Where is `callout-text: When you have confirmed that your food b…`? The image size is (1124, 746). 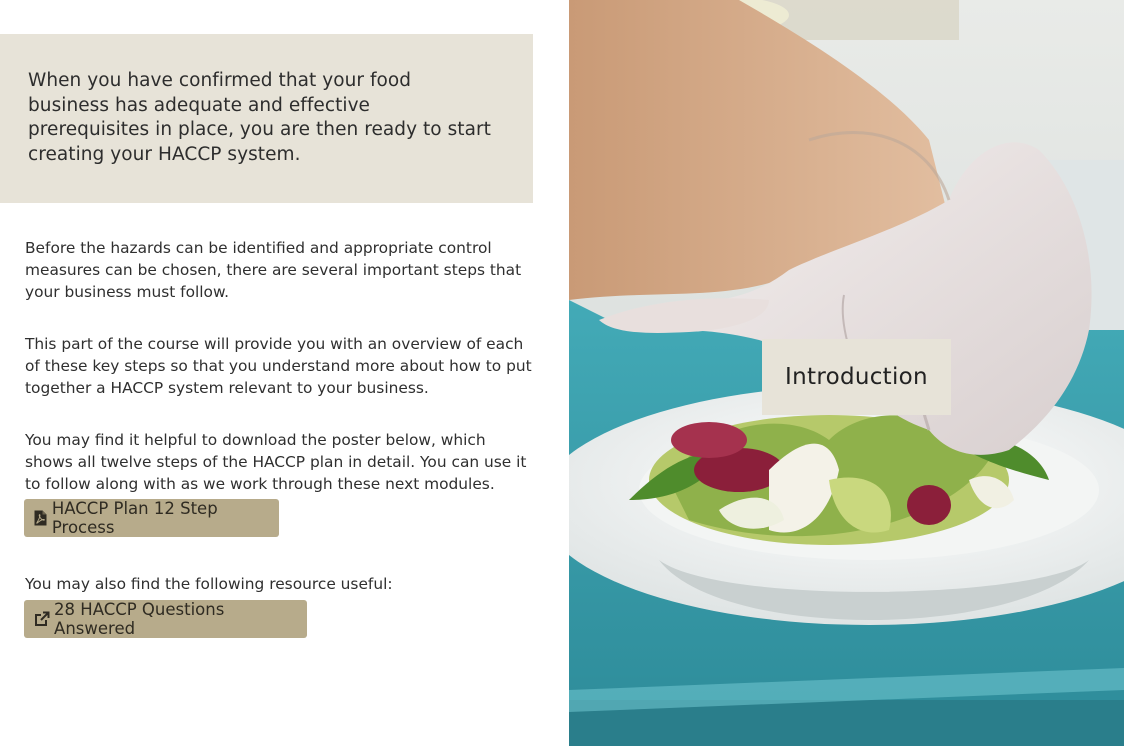 callout-text: When you have confirmed that your food b… is located at coordinates (259, 117).